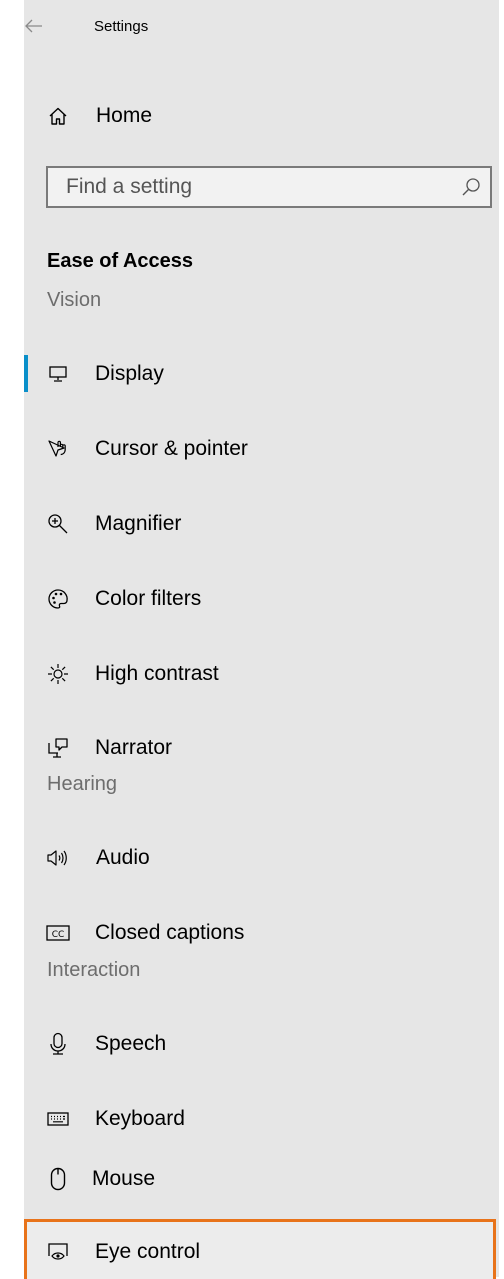 This screenshot has width=504, height=1279. I want to click on group-header-vision: Vision, so click(74, 300).